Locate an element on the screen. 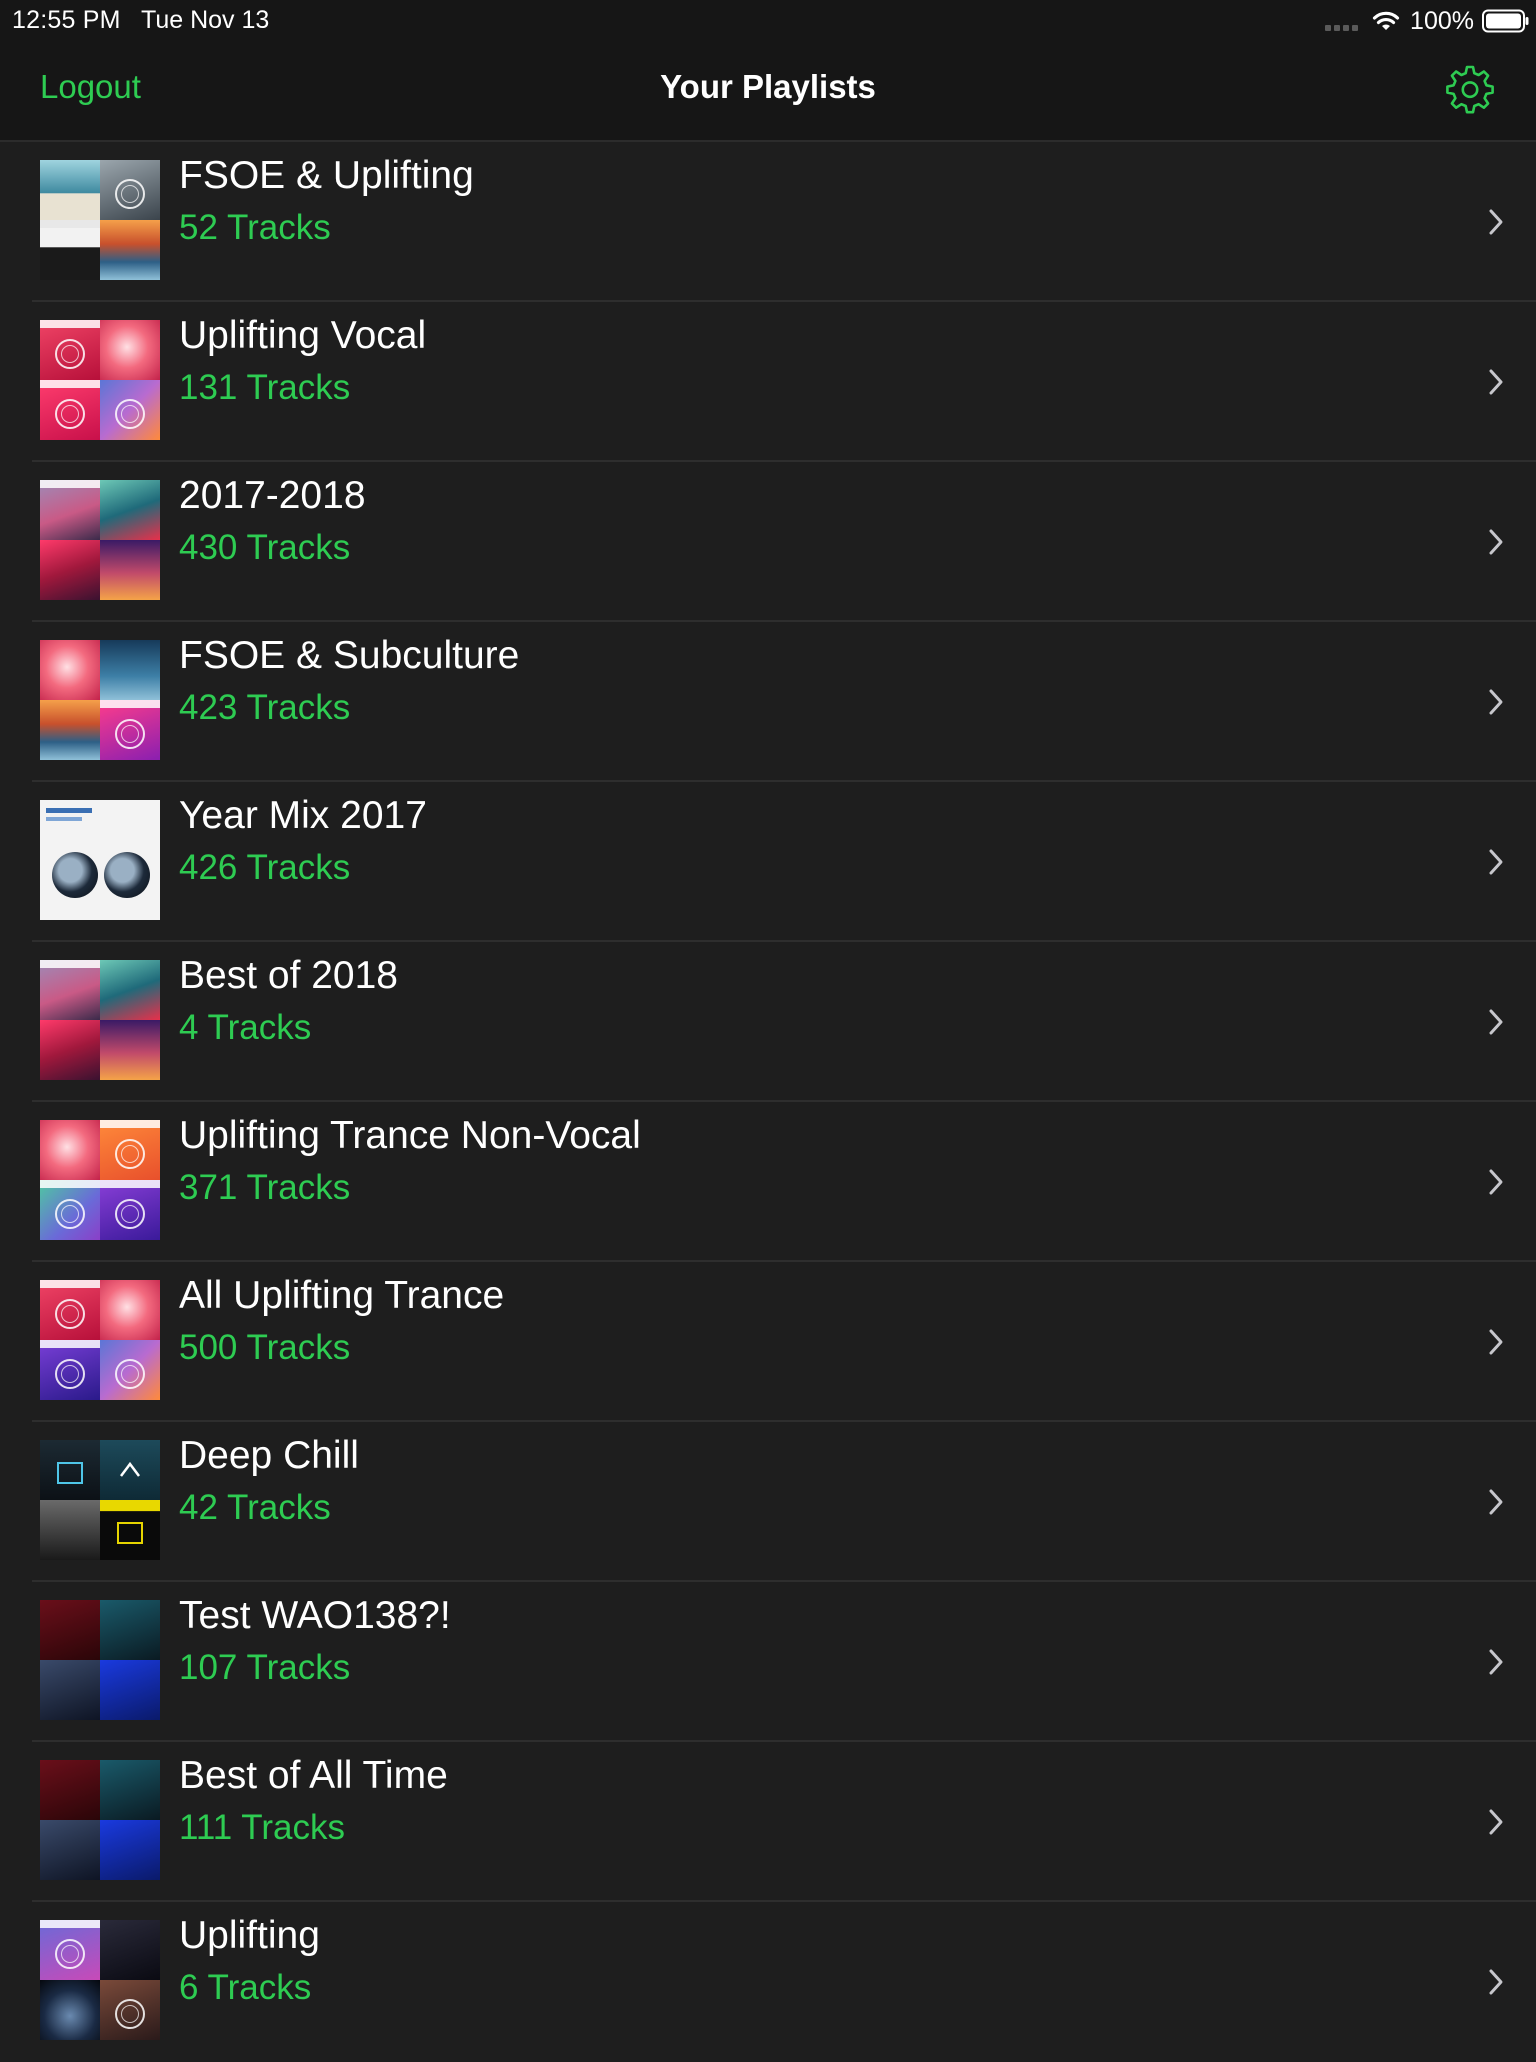  wifi-icon is located at coordinates (1386, 20).